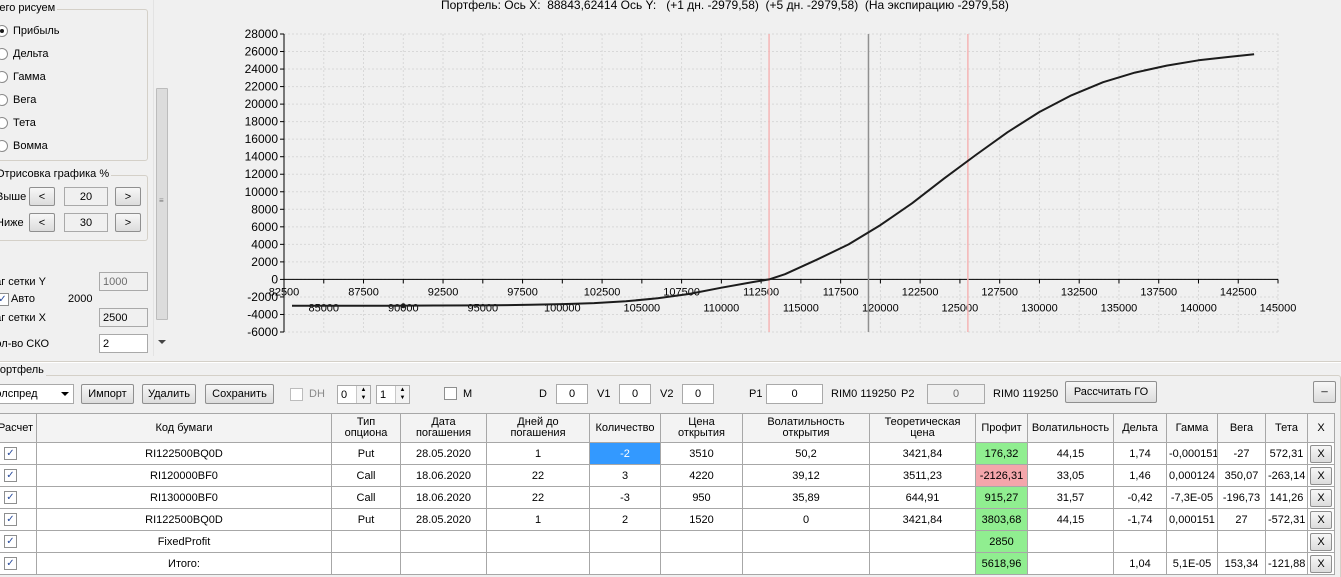 This screenshot has height=577, width=1341. I want to click on column-header: Дата погашения, so click(443, 428).